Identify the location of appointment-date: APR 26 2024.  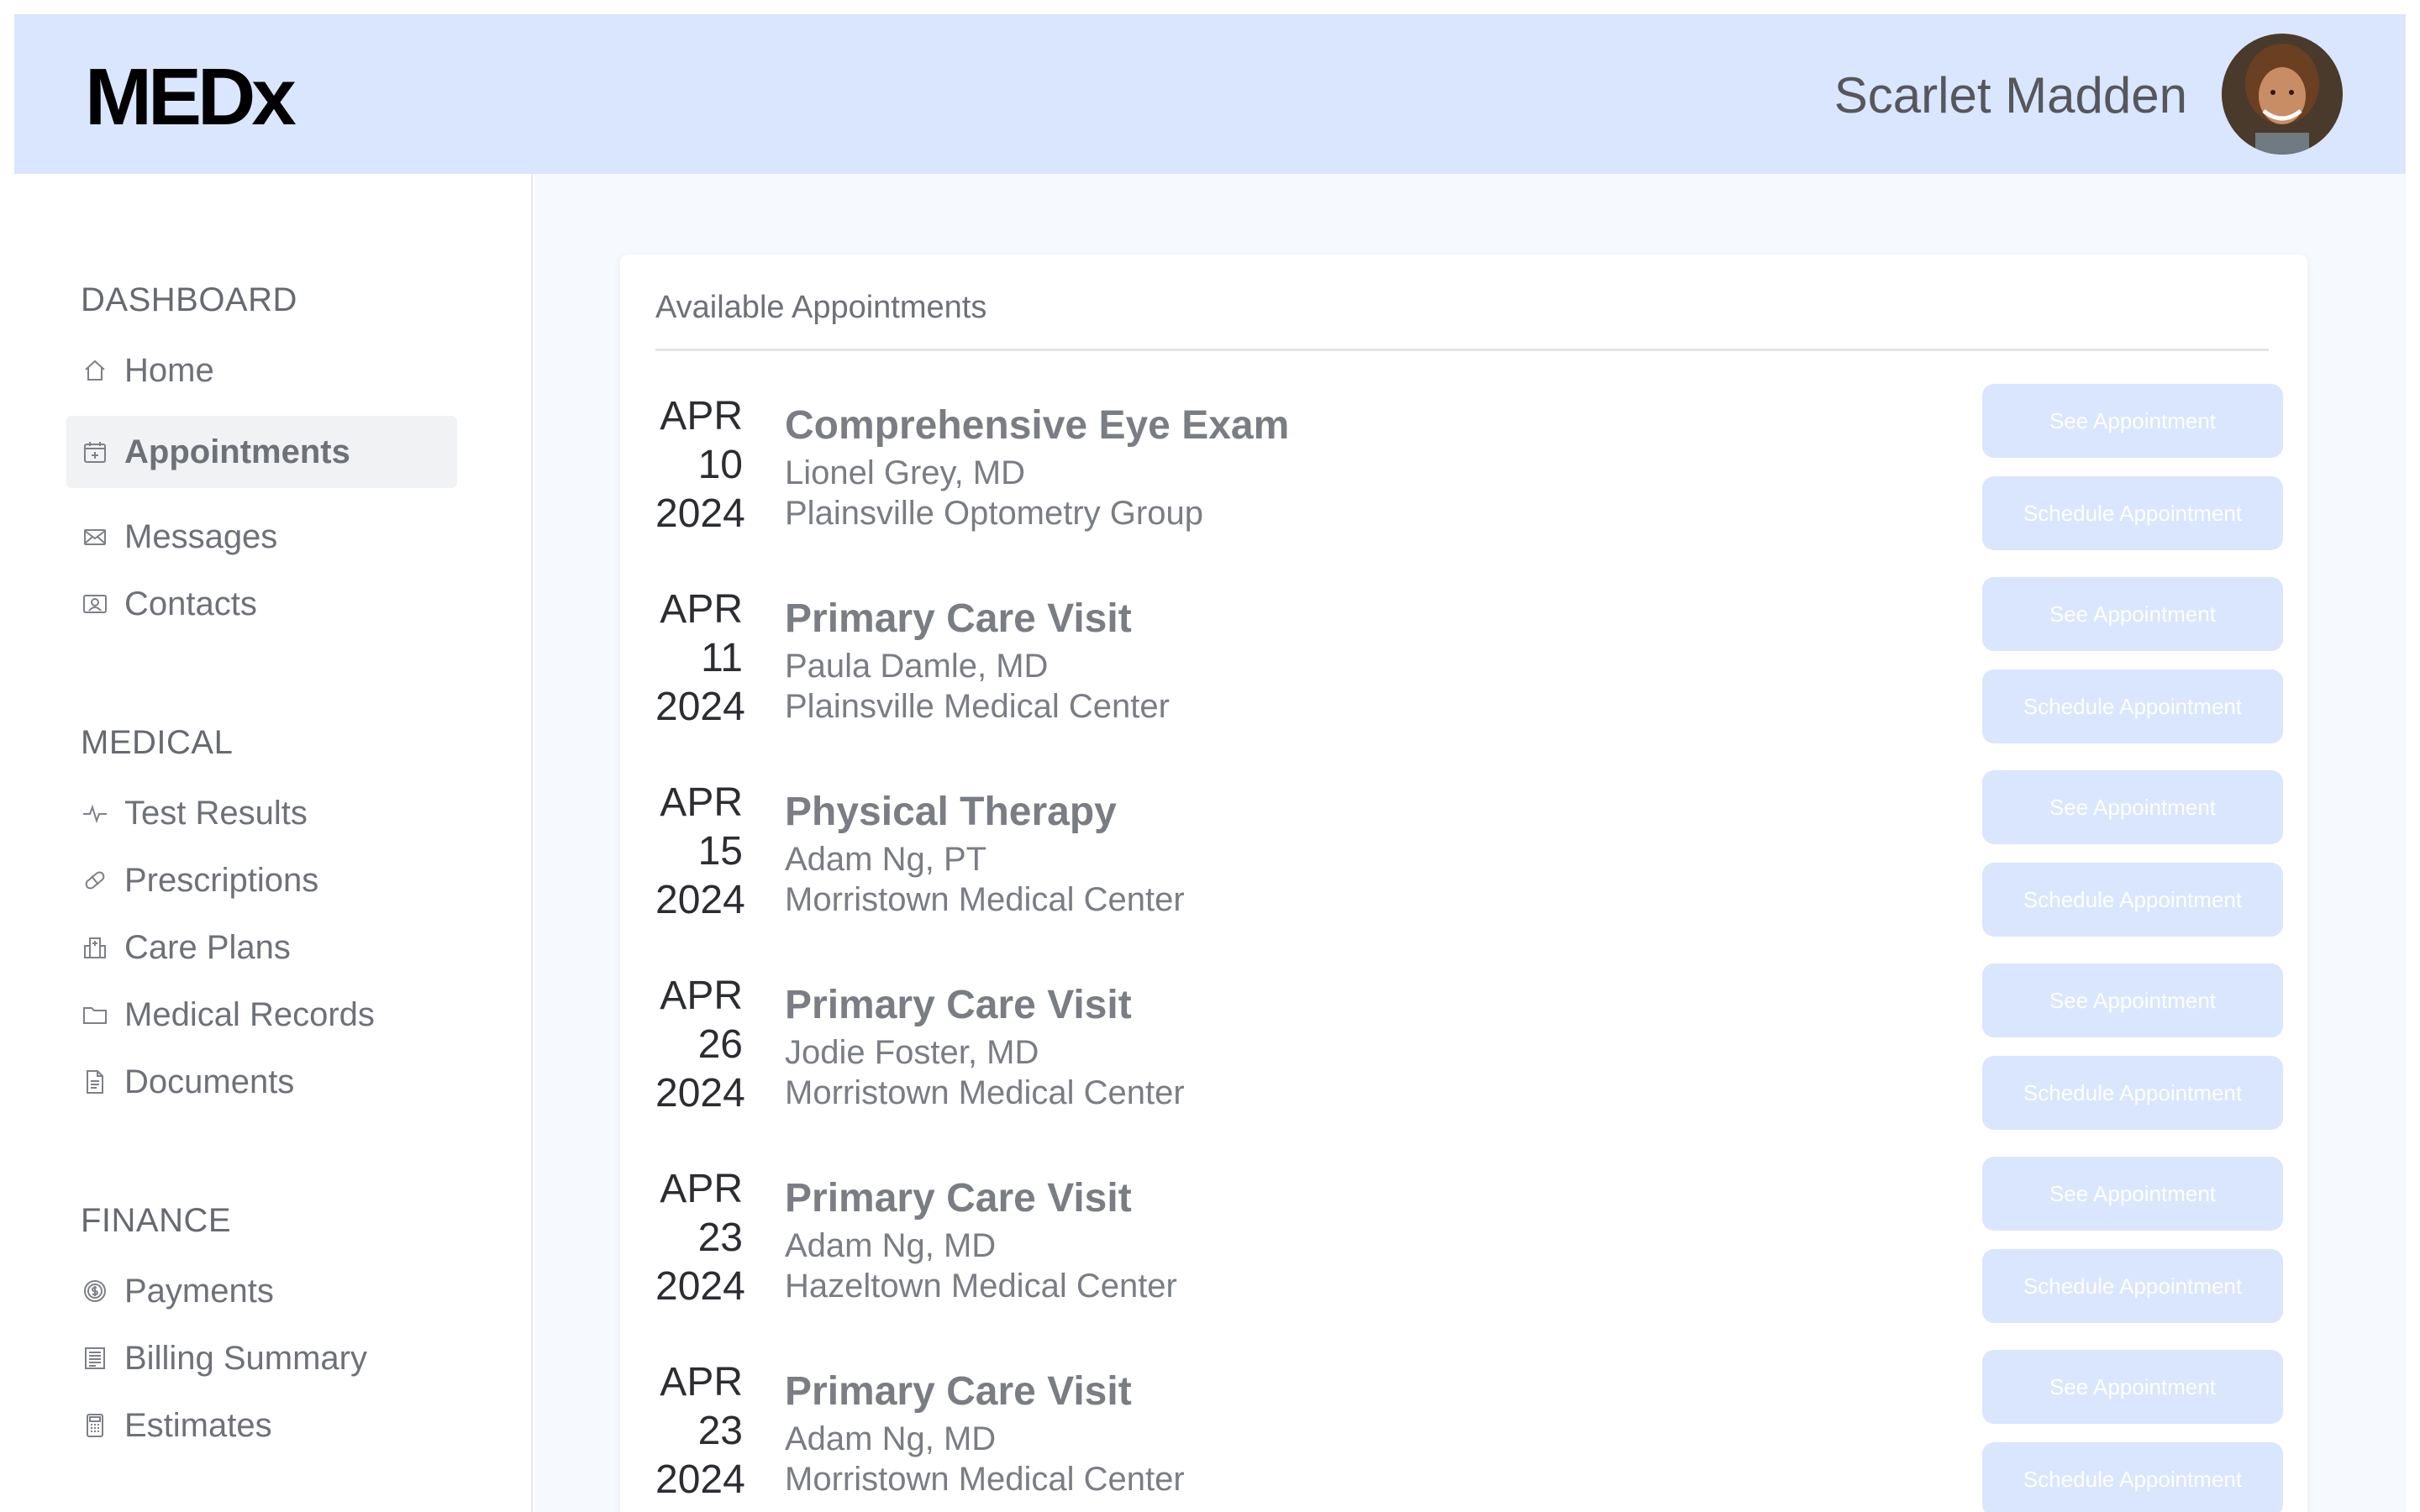
(700, 1045).